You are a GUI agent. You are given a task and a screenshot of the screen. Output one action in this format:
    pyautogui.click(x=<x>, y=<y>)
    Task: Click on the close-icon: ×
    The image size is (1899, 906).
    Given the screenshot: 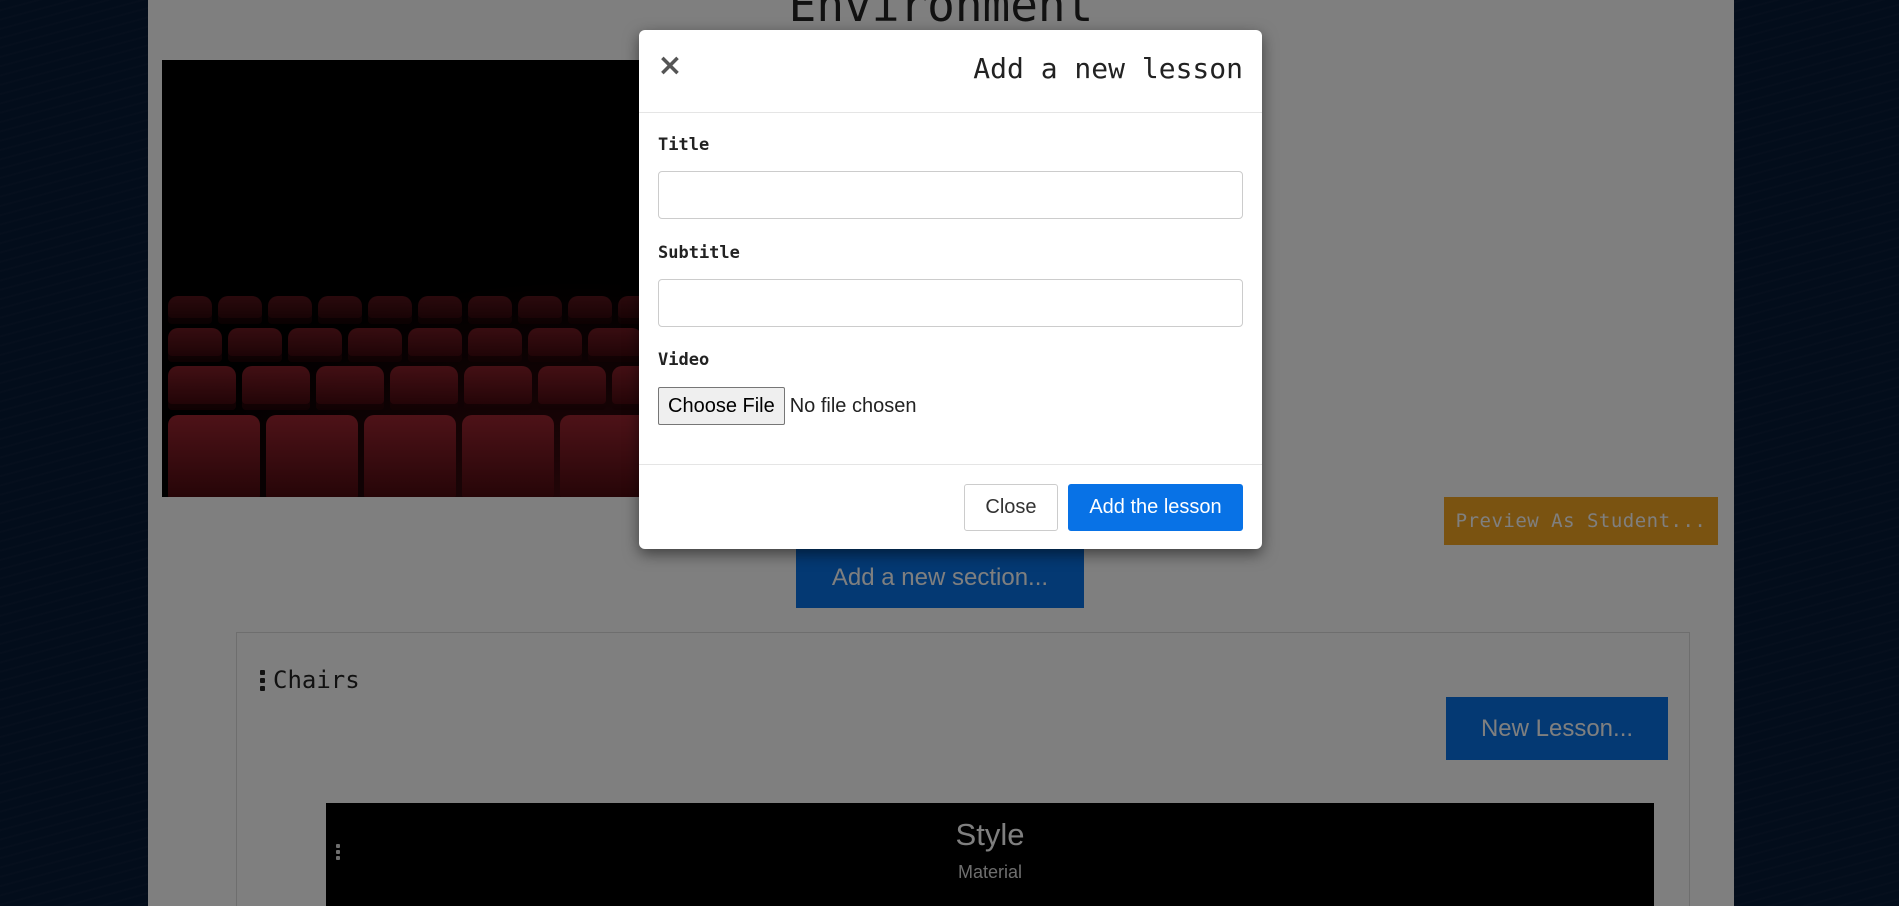 What is the action you would take?
    pyautogui.click(x=670, y=66)
    